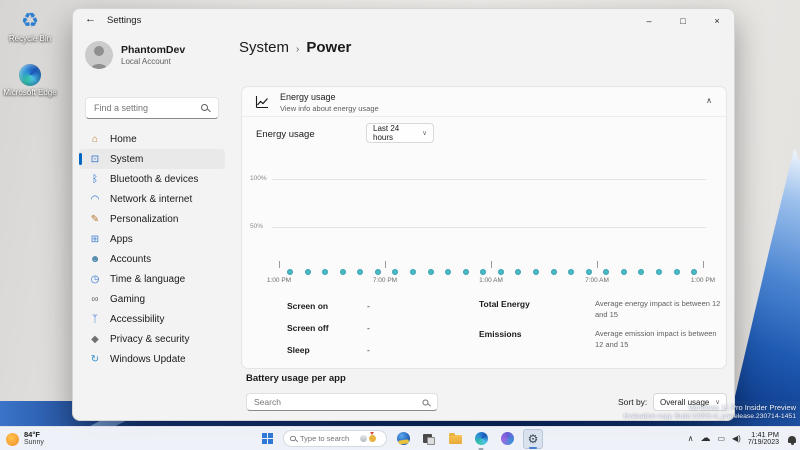  I want to click on sidebar-item-label: Accessibility, so click(137, 319).